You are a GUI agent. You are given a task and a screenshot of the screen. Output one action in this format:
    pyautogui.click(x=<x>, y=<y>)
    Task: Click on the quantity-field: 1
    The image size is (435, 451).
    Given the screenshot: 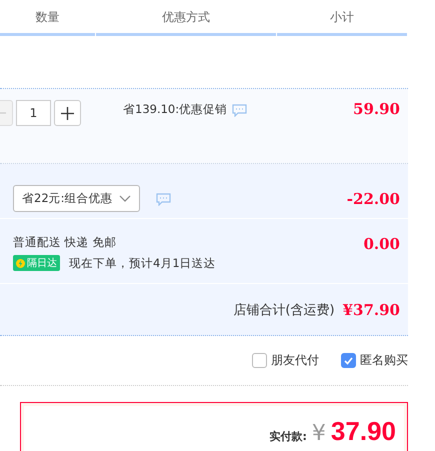 What is the action you would take?
    pyautogui.click(x=33, y=113)
    